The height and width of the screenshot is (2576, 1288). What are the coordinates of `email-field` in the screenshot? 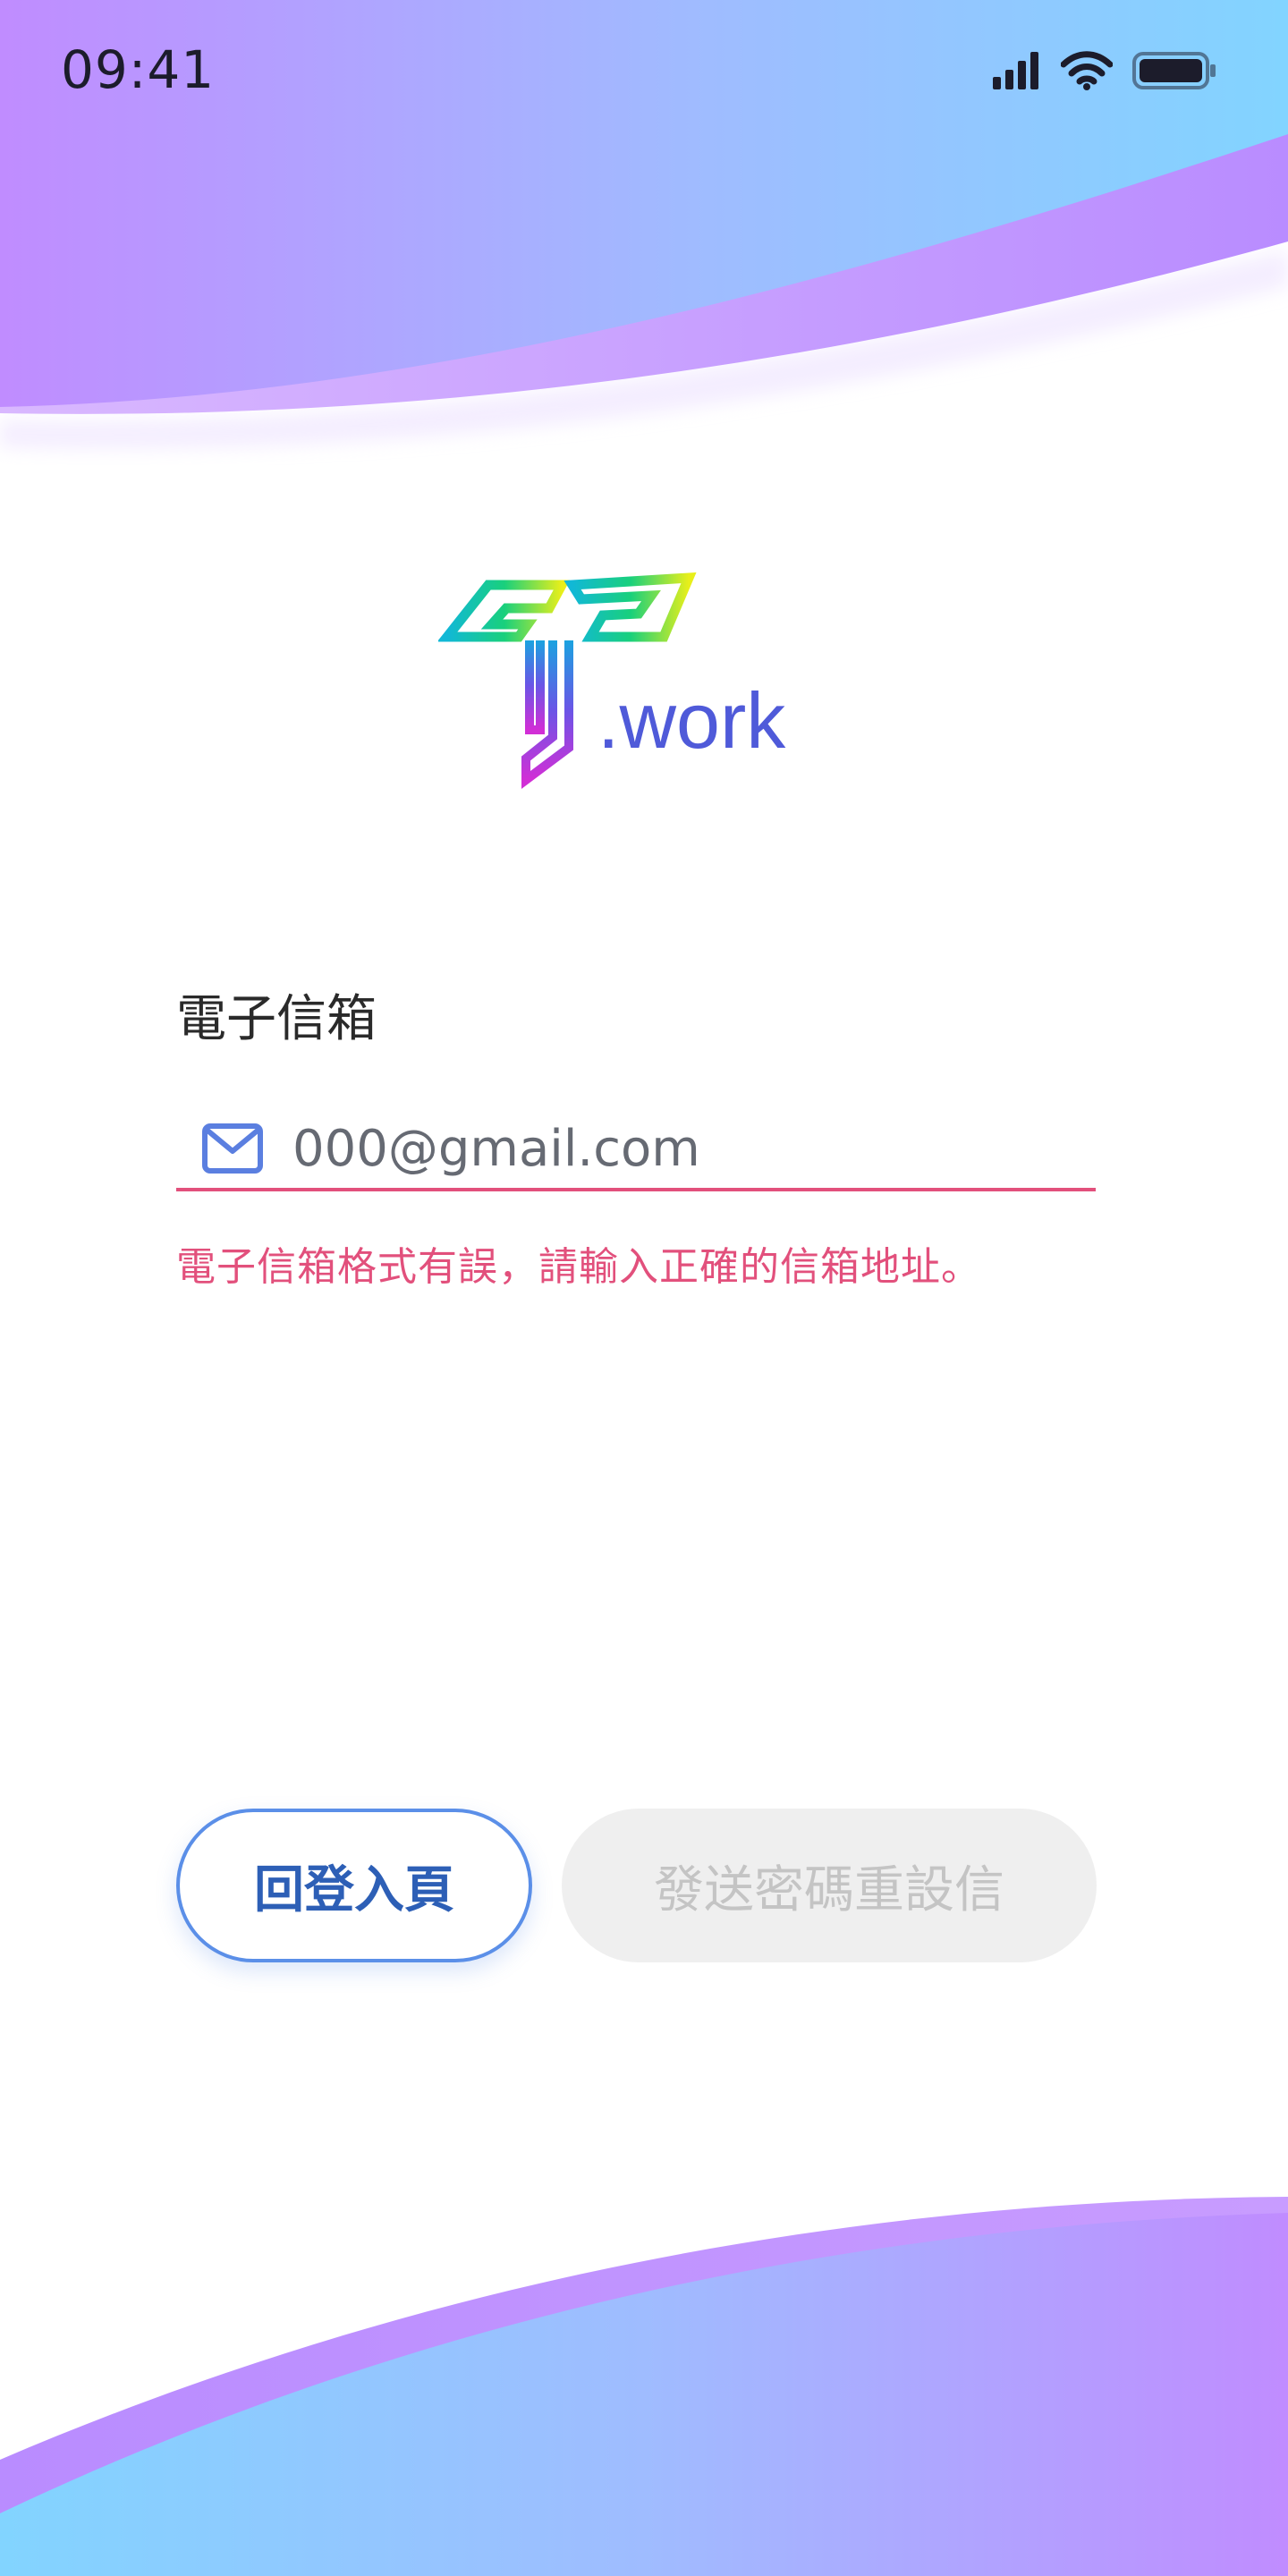 It's located at (636, 1150).